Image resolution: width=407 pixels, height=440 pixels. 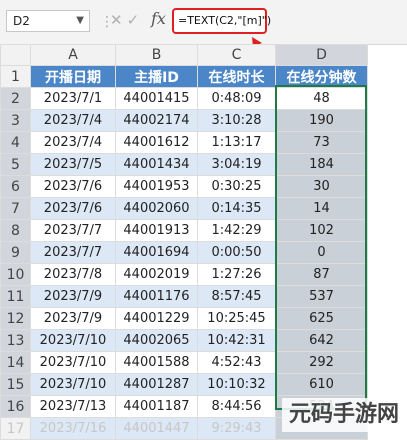 I want to click on row-header: 17, so click(x=15, y=428).